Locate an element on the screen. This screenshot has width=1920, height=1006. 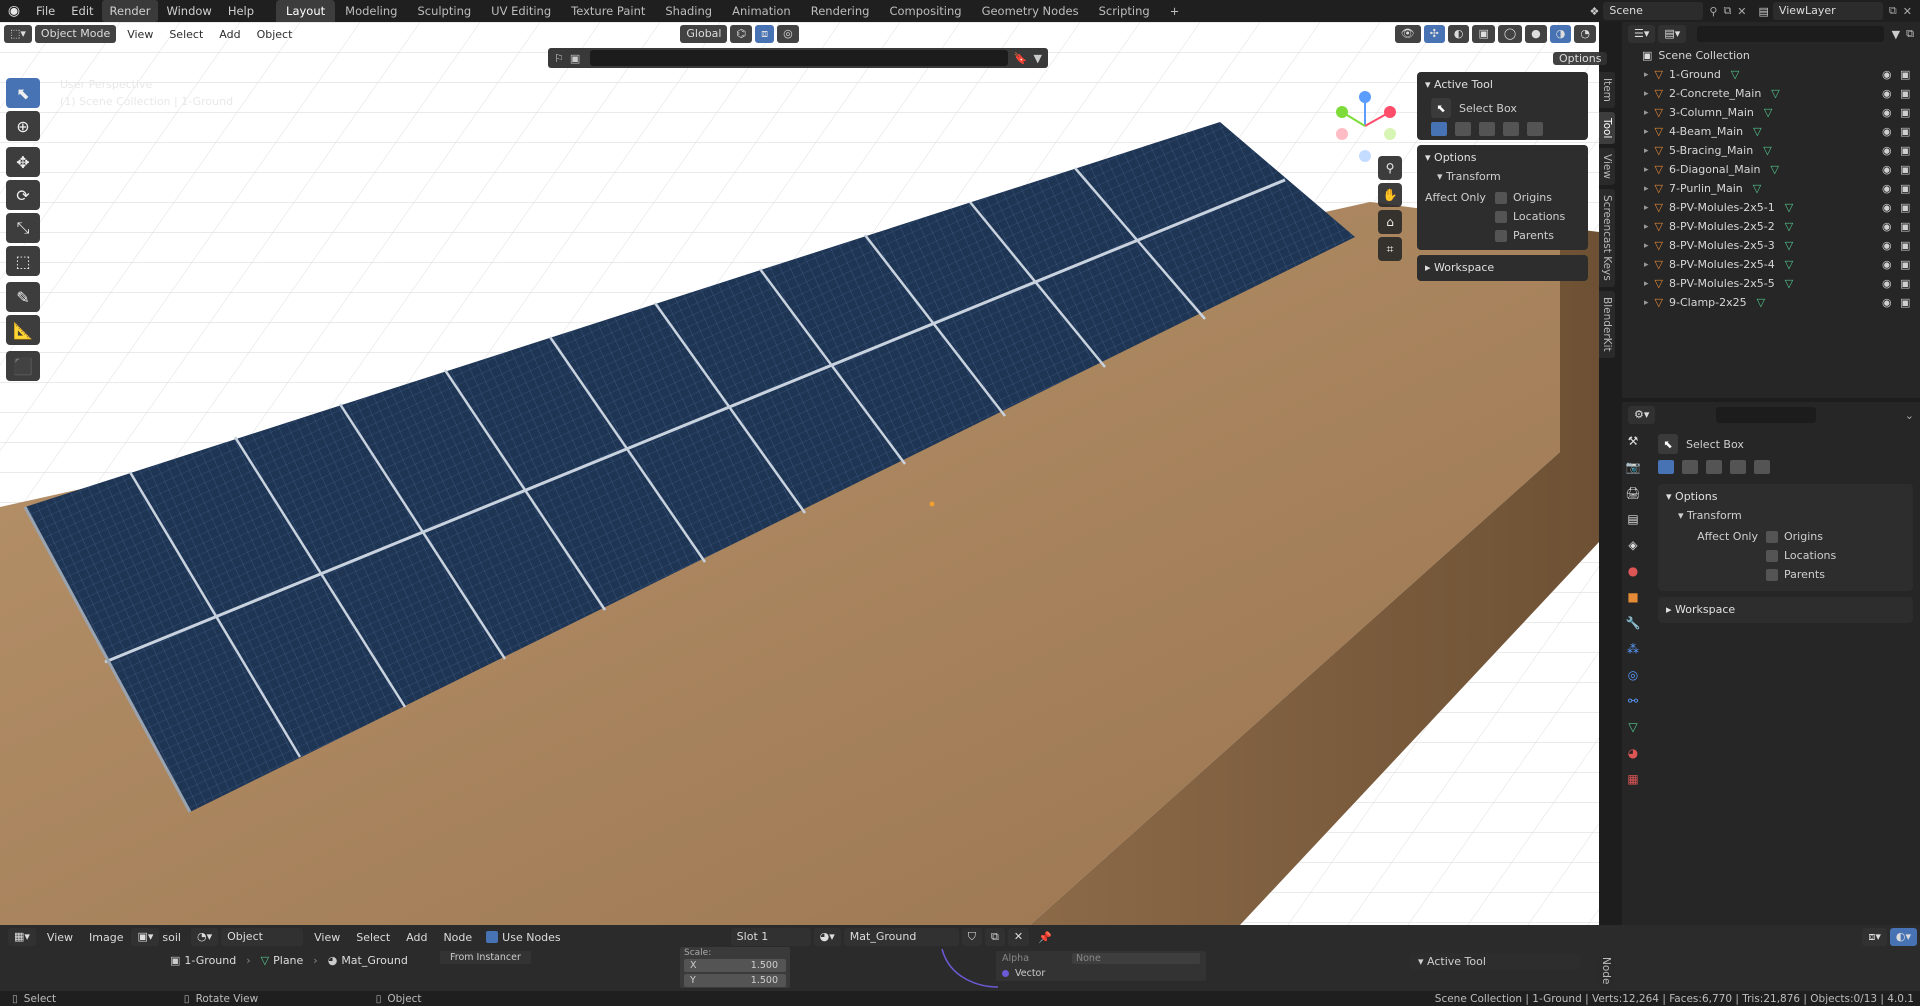
render-tab-icon: 📷 is located at coordinates (1633, 467).